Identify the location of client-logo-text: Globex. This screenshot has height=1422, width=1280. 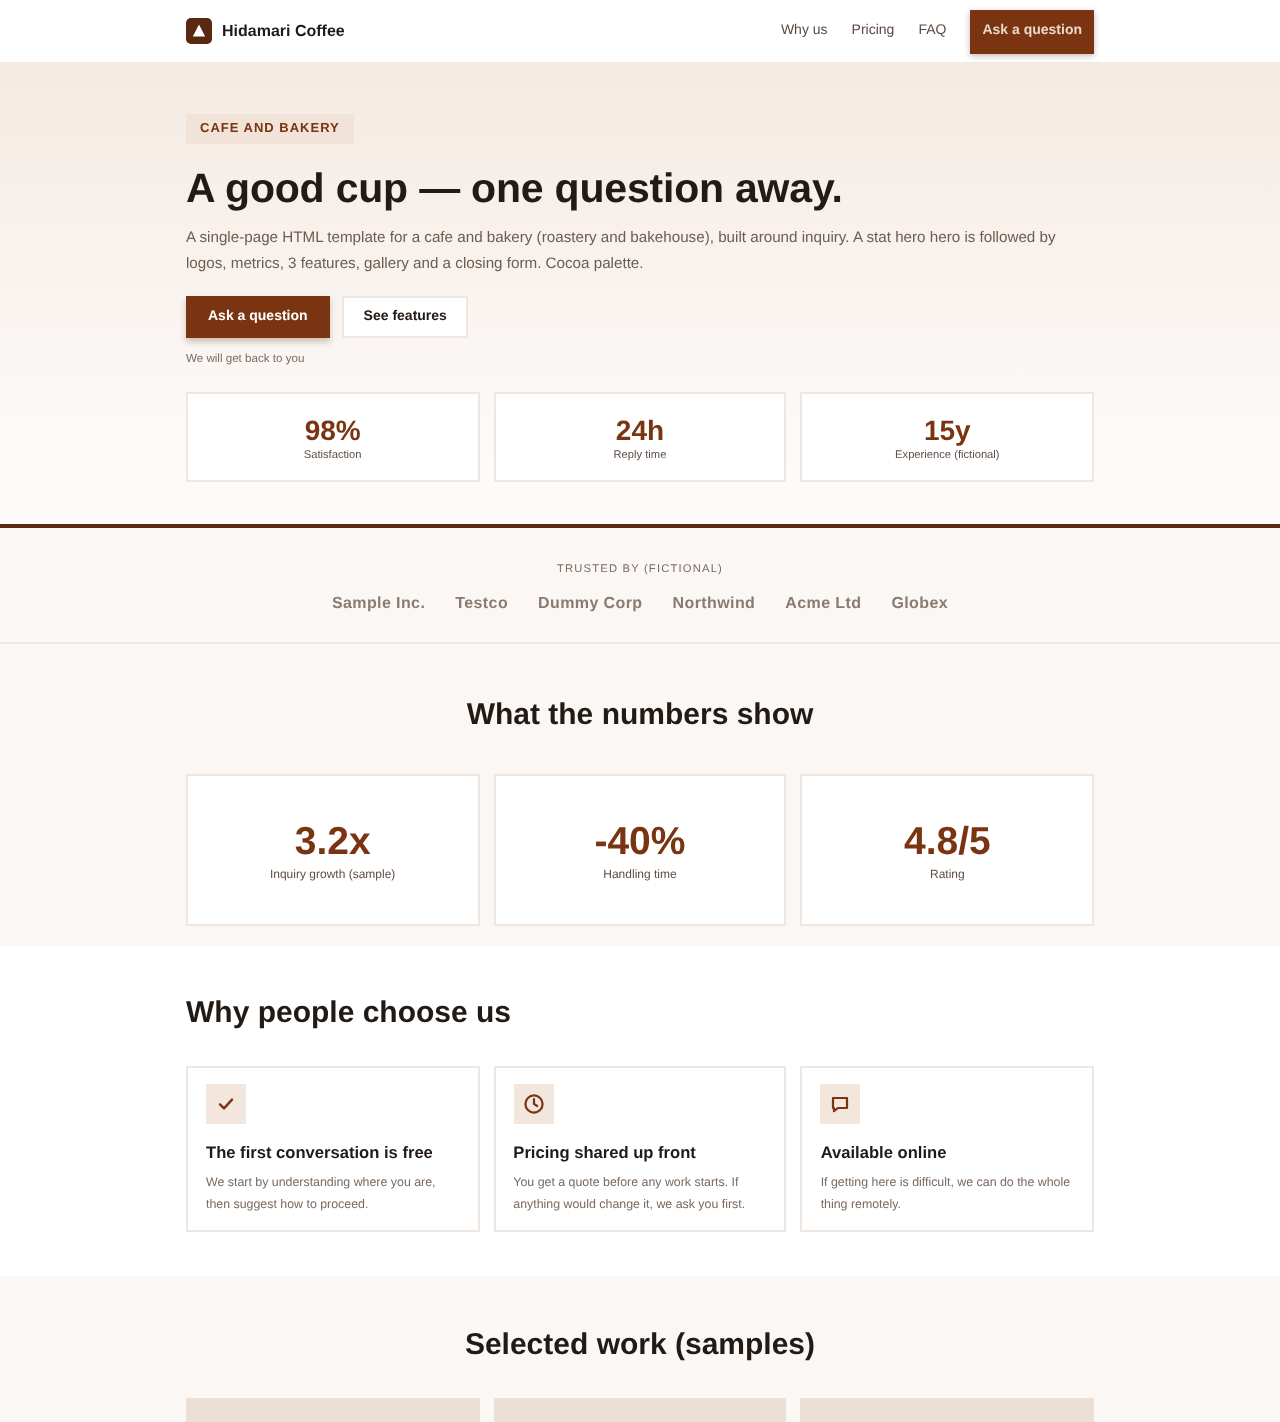
(920, 603).